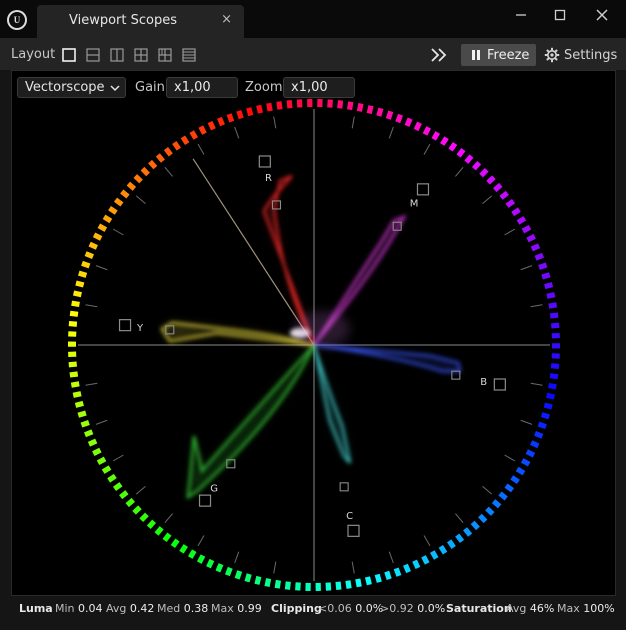 The image size is (626, 630). What do you see at coordinates (226, 19) in the screenshot?
I see `tab-close-icon: ×` at bounding box center [226, 19].